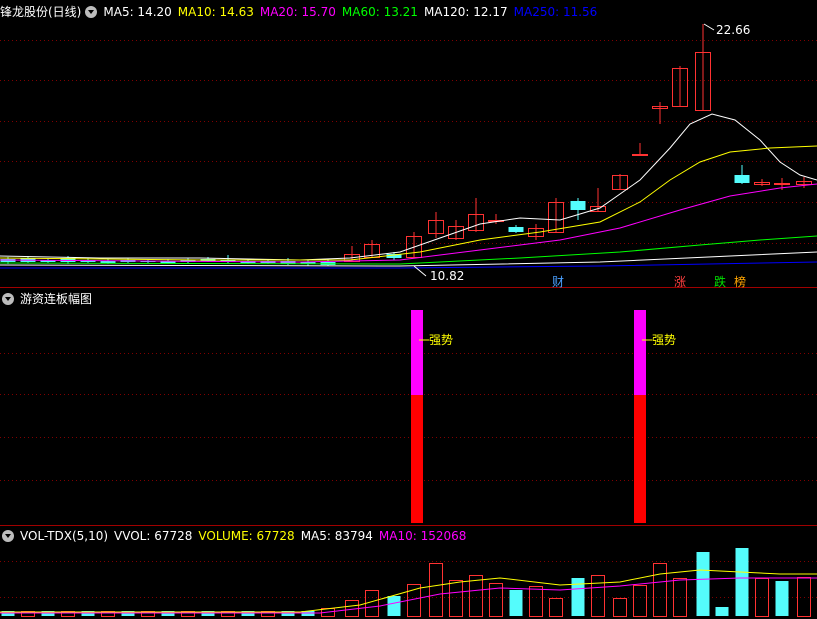  I want to click on ma-value-2: MA20: 15.70, so click(297, 12).